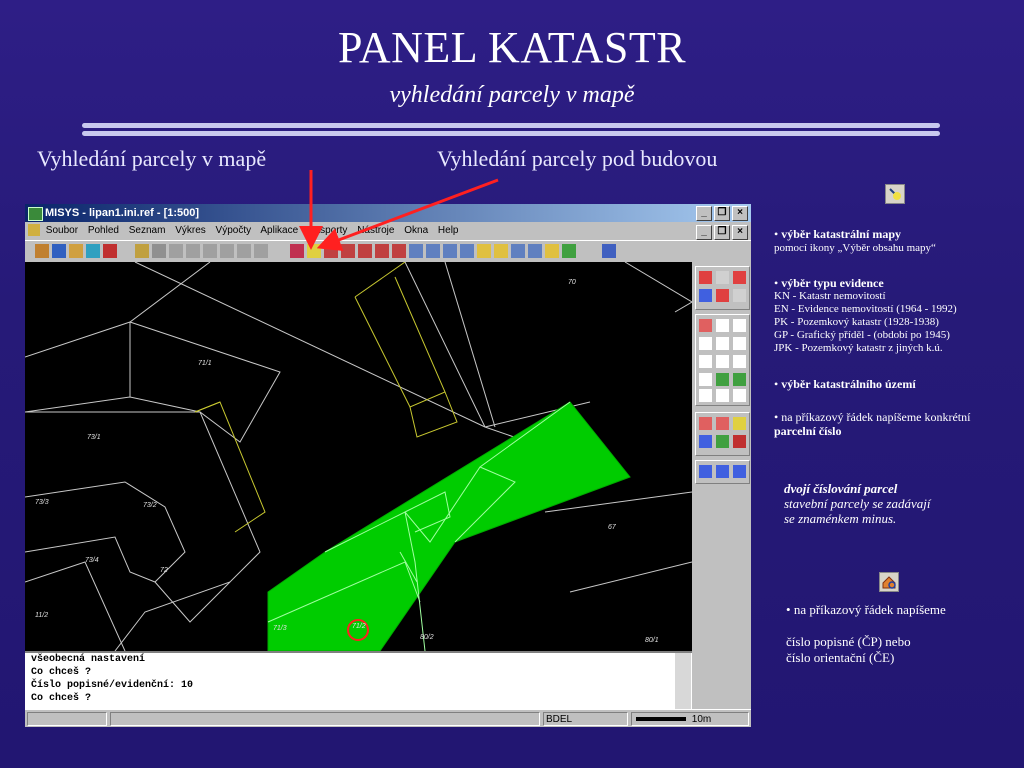 The image size is (1024, 768). Describe the element at coordinates (889, 582) in the screenshot. I see `house-search-icon` at that location.